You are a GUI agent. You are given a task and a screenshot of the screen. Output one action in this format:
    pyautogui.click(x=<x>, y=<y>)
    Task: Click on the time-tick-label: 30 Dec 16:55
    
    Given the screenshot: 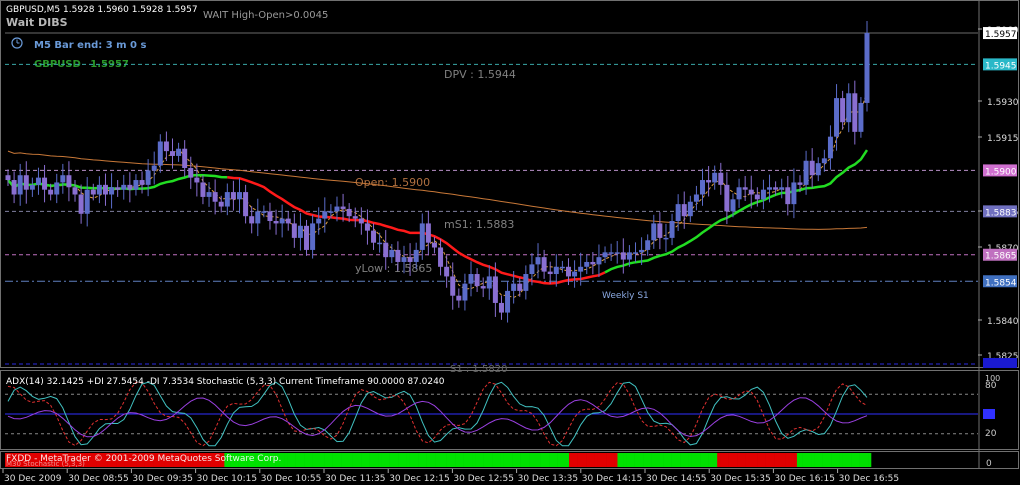 What is the action you would take?
    pyautogui.click(x=869, y=479)
    